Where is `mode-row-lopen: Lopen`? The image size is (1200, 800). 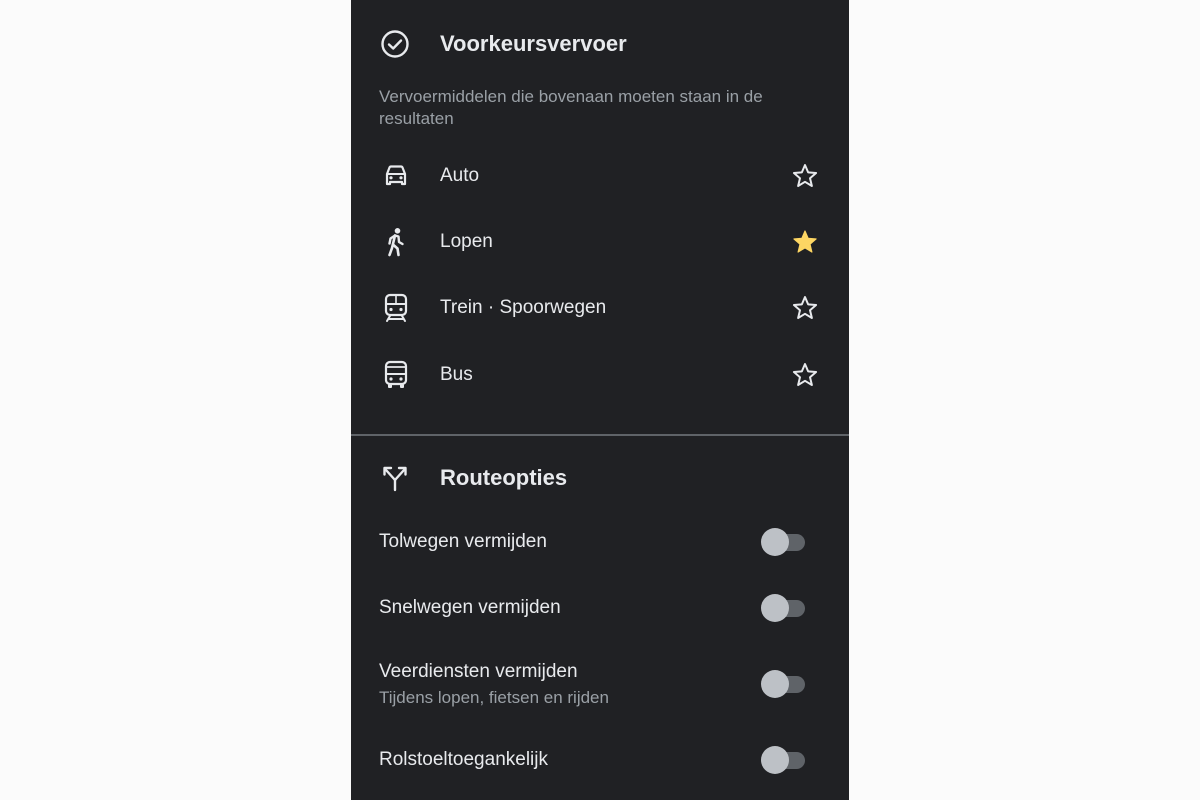 mode-row-lopen: Lopen is located at coordinates (600, 242).